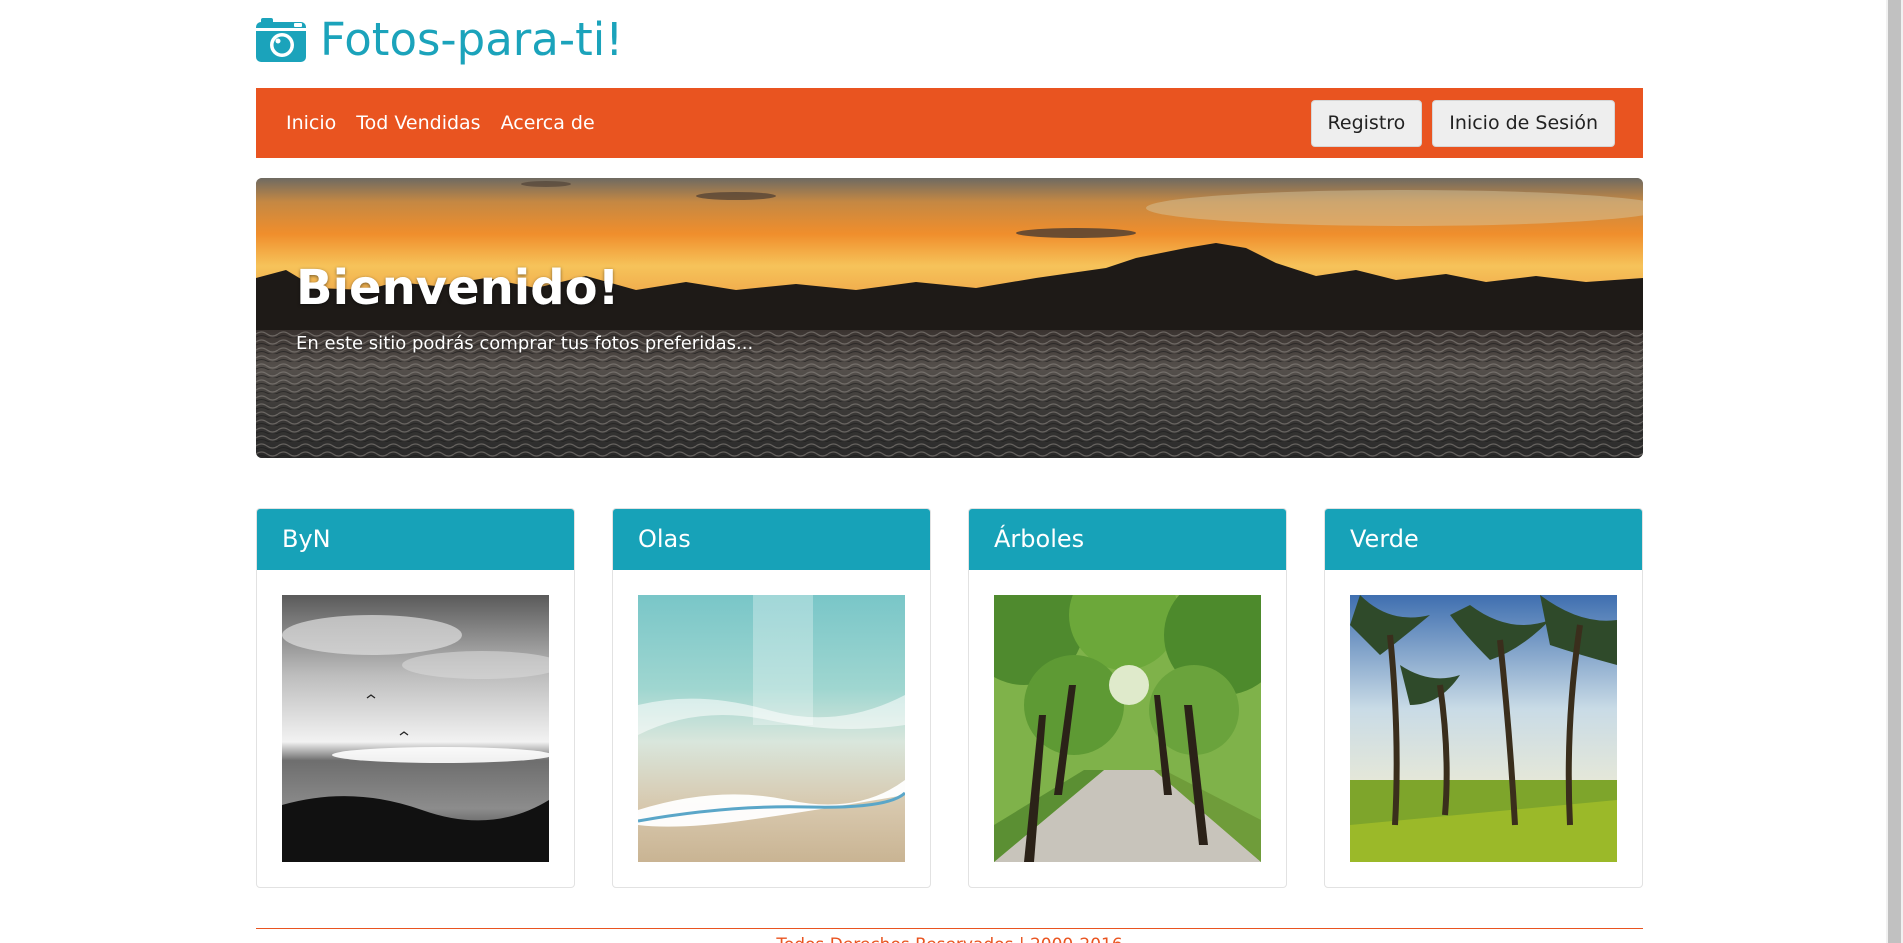 This screenshot has height=943, width=1903. Describe the element at coordinates (771, 539) in the screenshot. I see `card-header: Olas` at that location.